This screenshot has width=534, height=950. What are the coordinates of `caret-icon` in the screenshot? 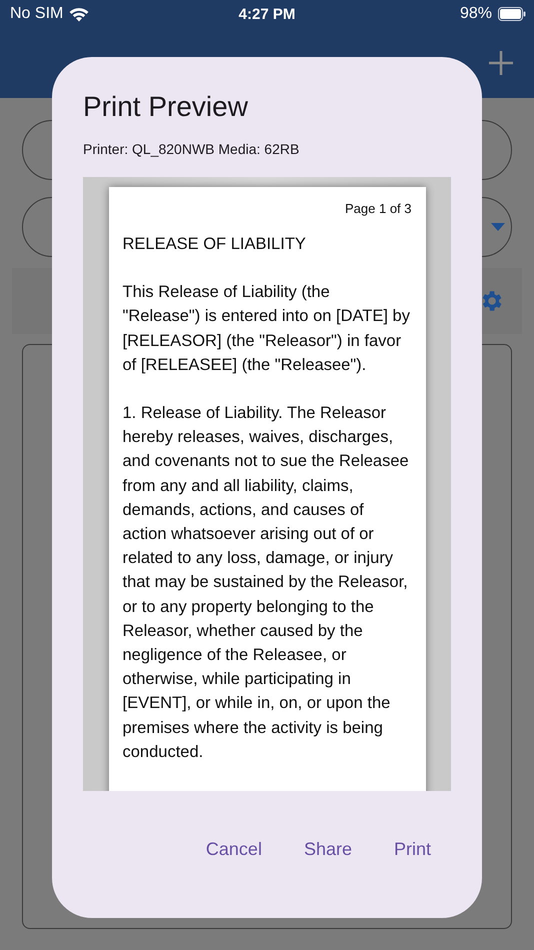 It's located at (498, 227).